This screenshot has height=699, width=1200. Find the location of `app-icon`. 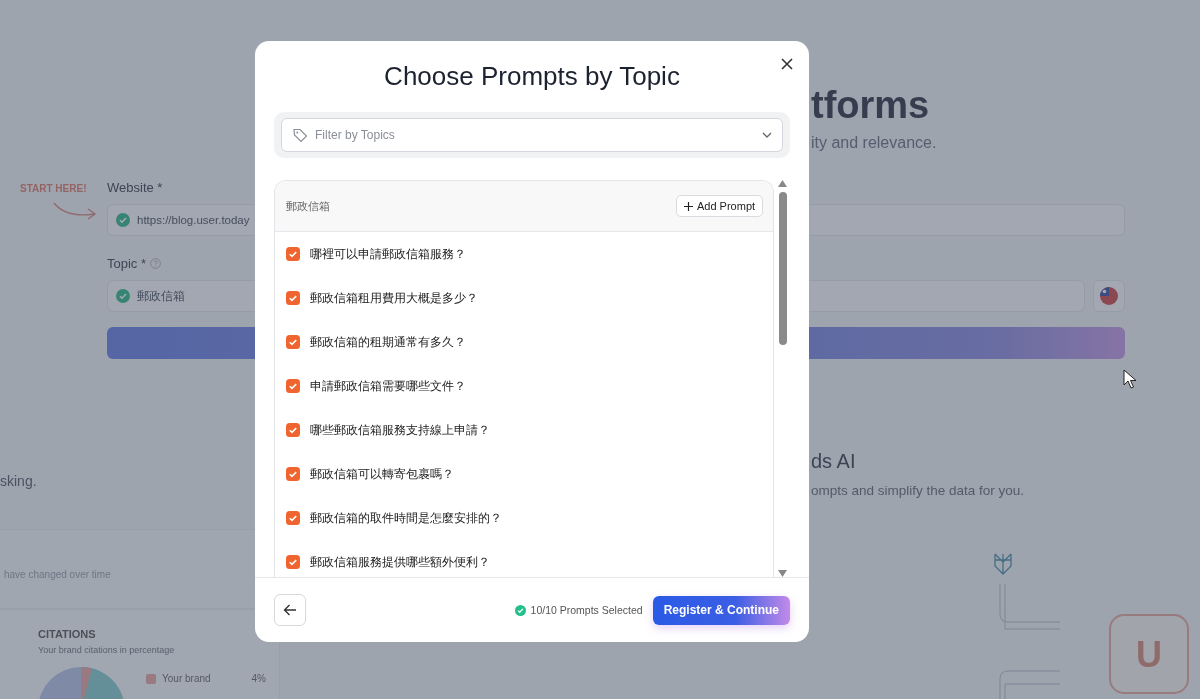

app-icon is located at coordinates (1003, 564).